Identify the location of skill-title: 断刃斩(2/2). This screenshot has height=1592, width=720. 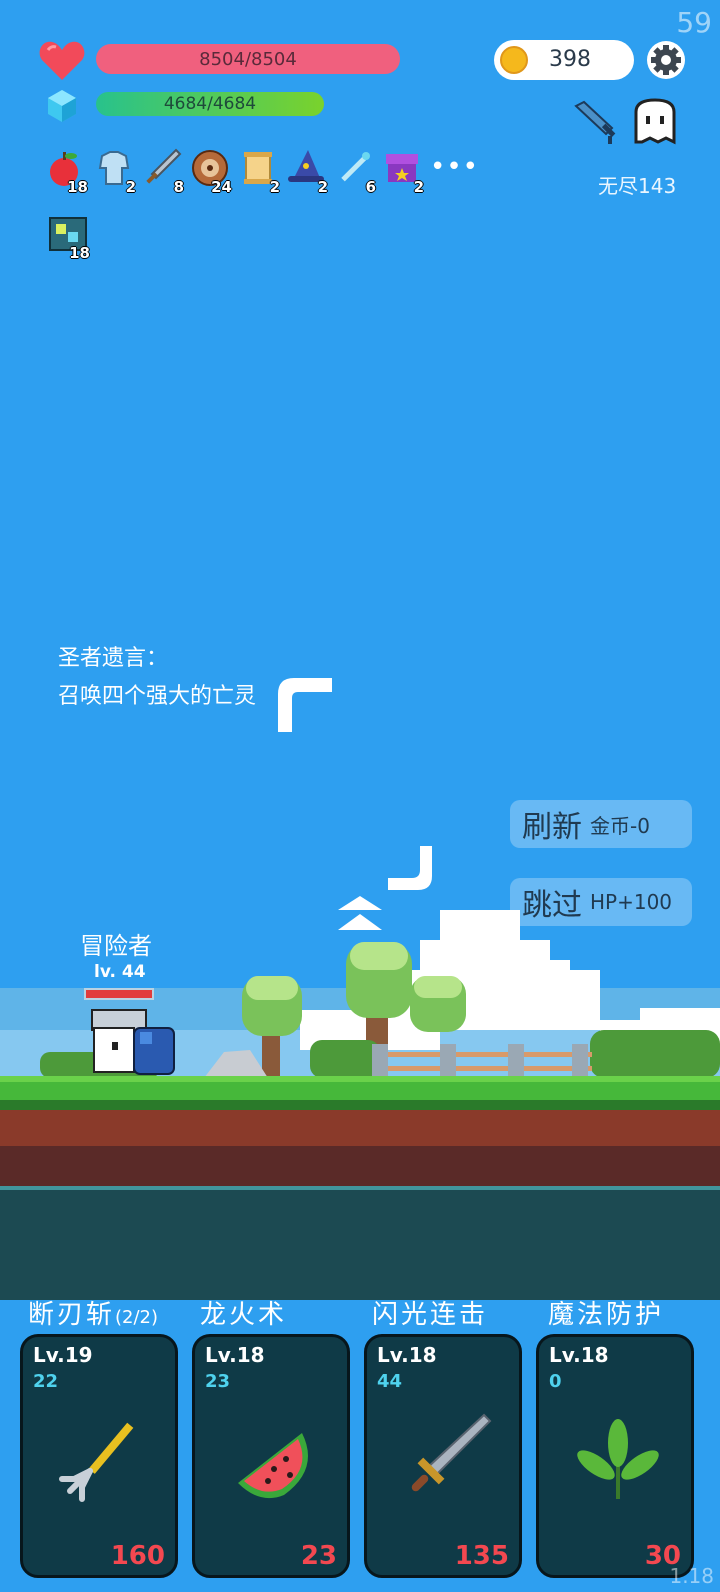
(93, 1315).